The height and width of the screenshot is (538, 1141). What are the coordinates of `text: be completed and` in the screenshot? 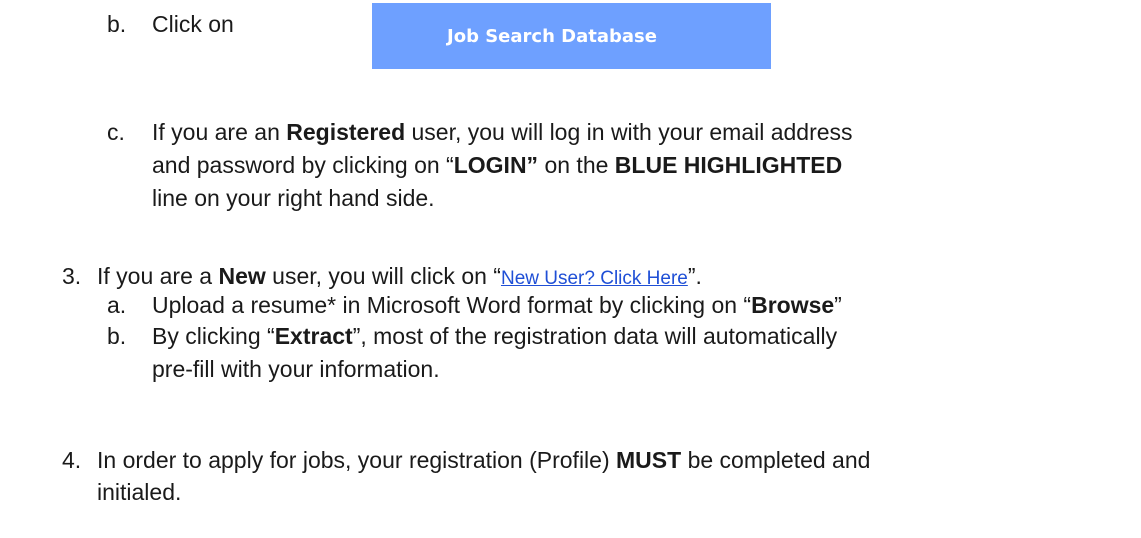 It's located at (776, 460).